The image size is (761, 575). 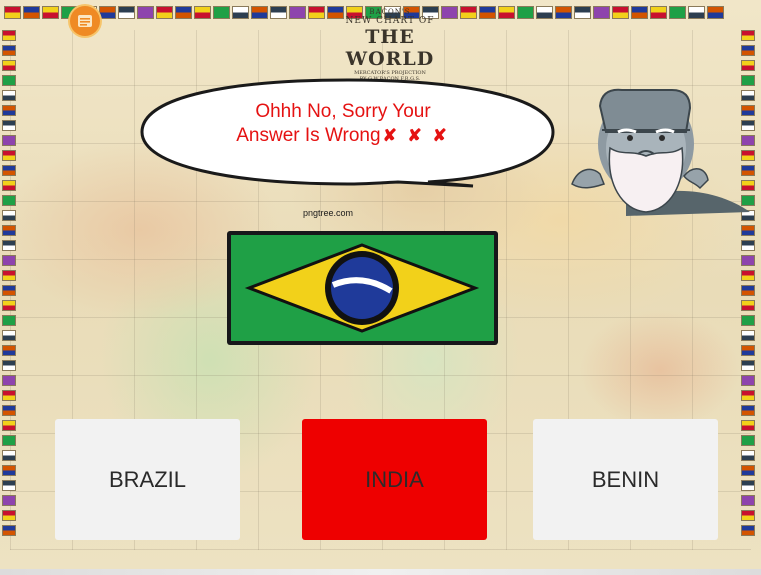 What do you see at coordinates (390, 21) in the screenshot?
I see `map-title-mid: NEW CHART OF` at bounding box center [390, 21].